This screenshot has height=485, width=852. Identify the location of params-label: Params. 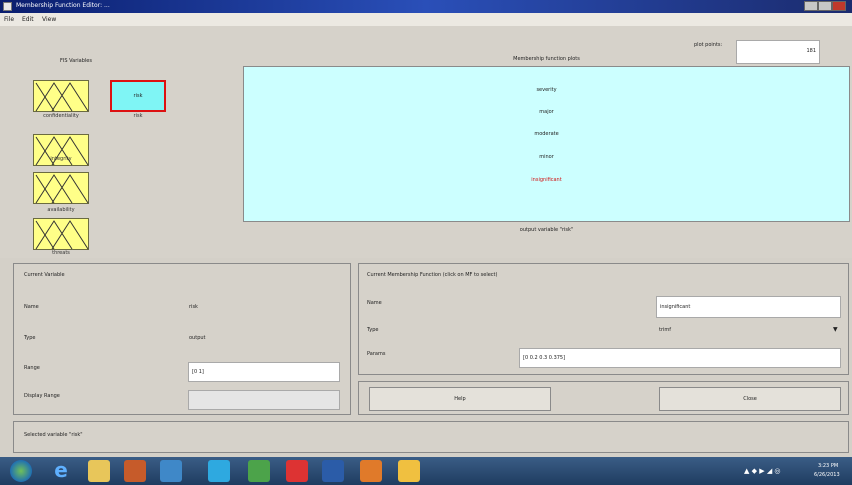
(376, 354).